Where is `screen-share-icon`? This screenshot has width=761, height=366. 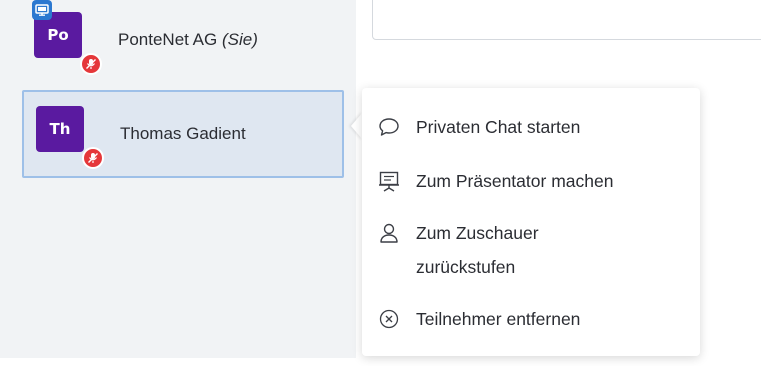
screen-share-icon is located at coordinates (42, 10).